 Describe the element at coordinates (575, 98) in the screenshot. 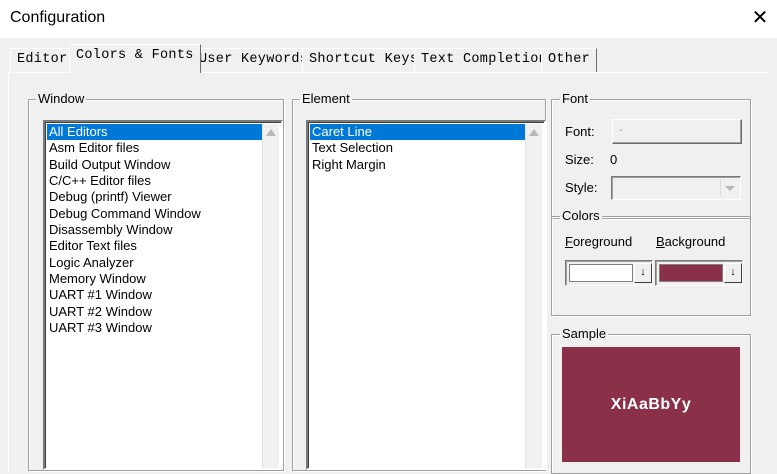

I see `font-group-label: Font` at that location.